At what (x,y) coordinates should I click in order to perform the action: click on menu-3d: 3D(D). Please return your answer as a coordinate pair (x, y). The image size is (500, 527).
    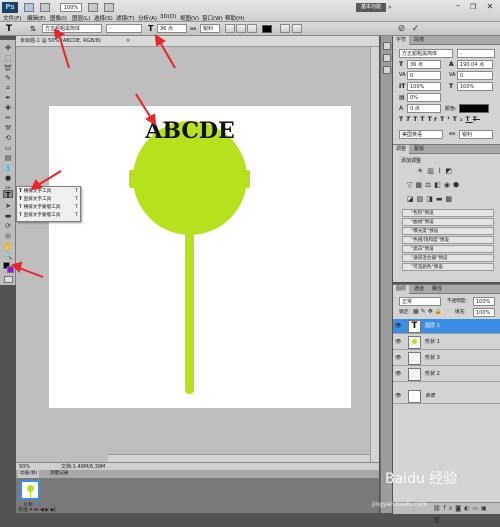
    Looking at the image, I should click on (168, 17).